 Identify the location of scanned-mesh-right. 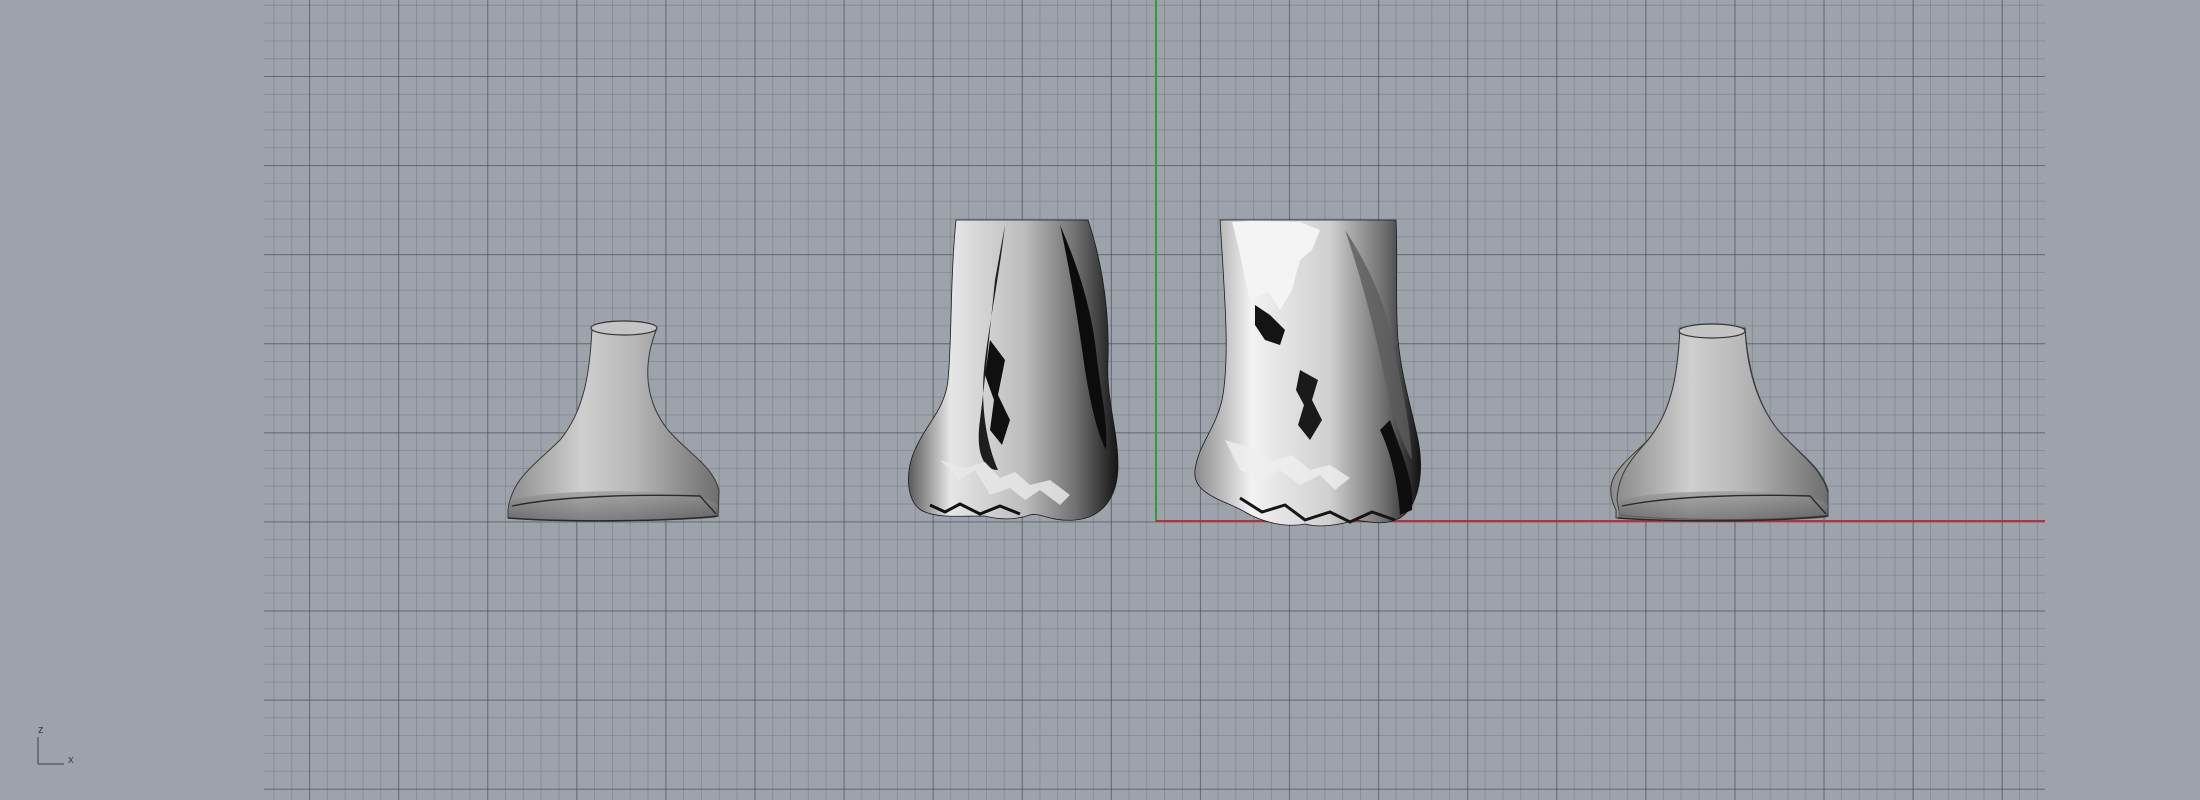
(1307, 373).